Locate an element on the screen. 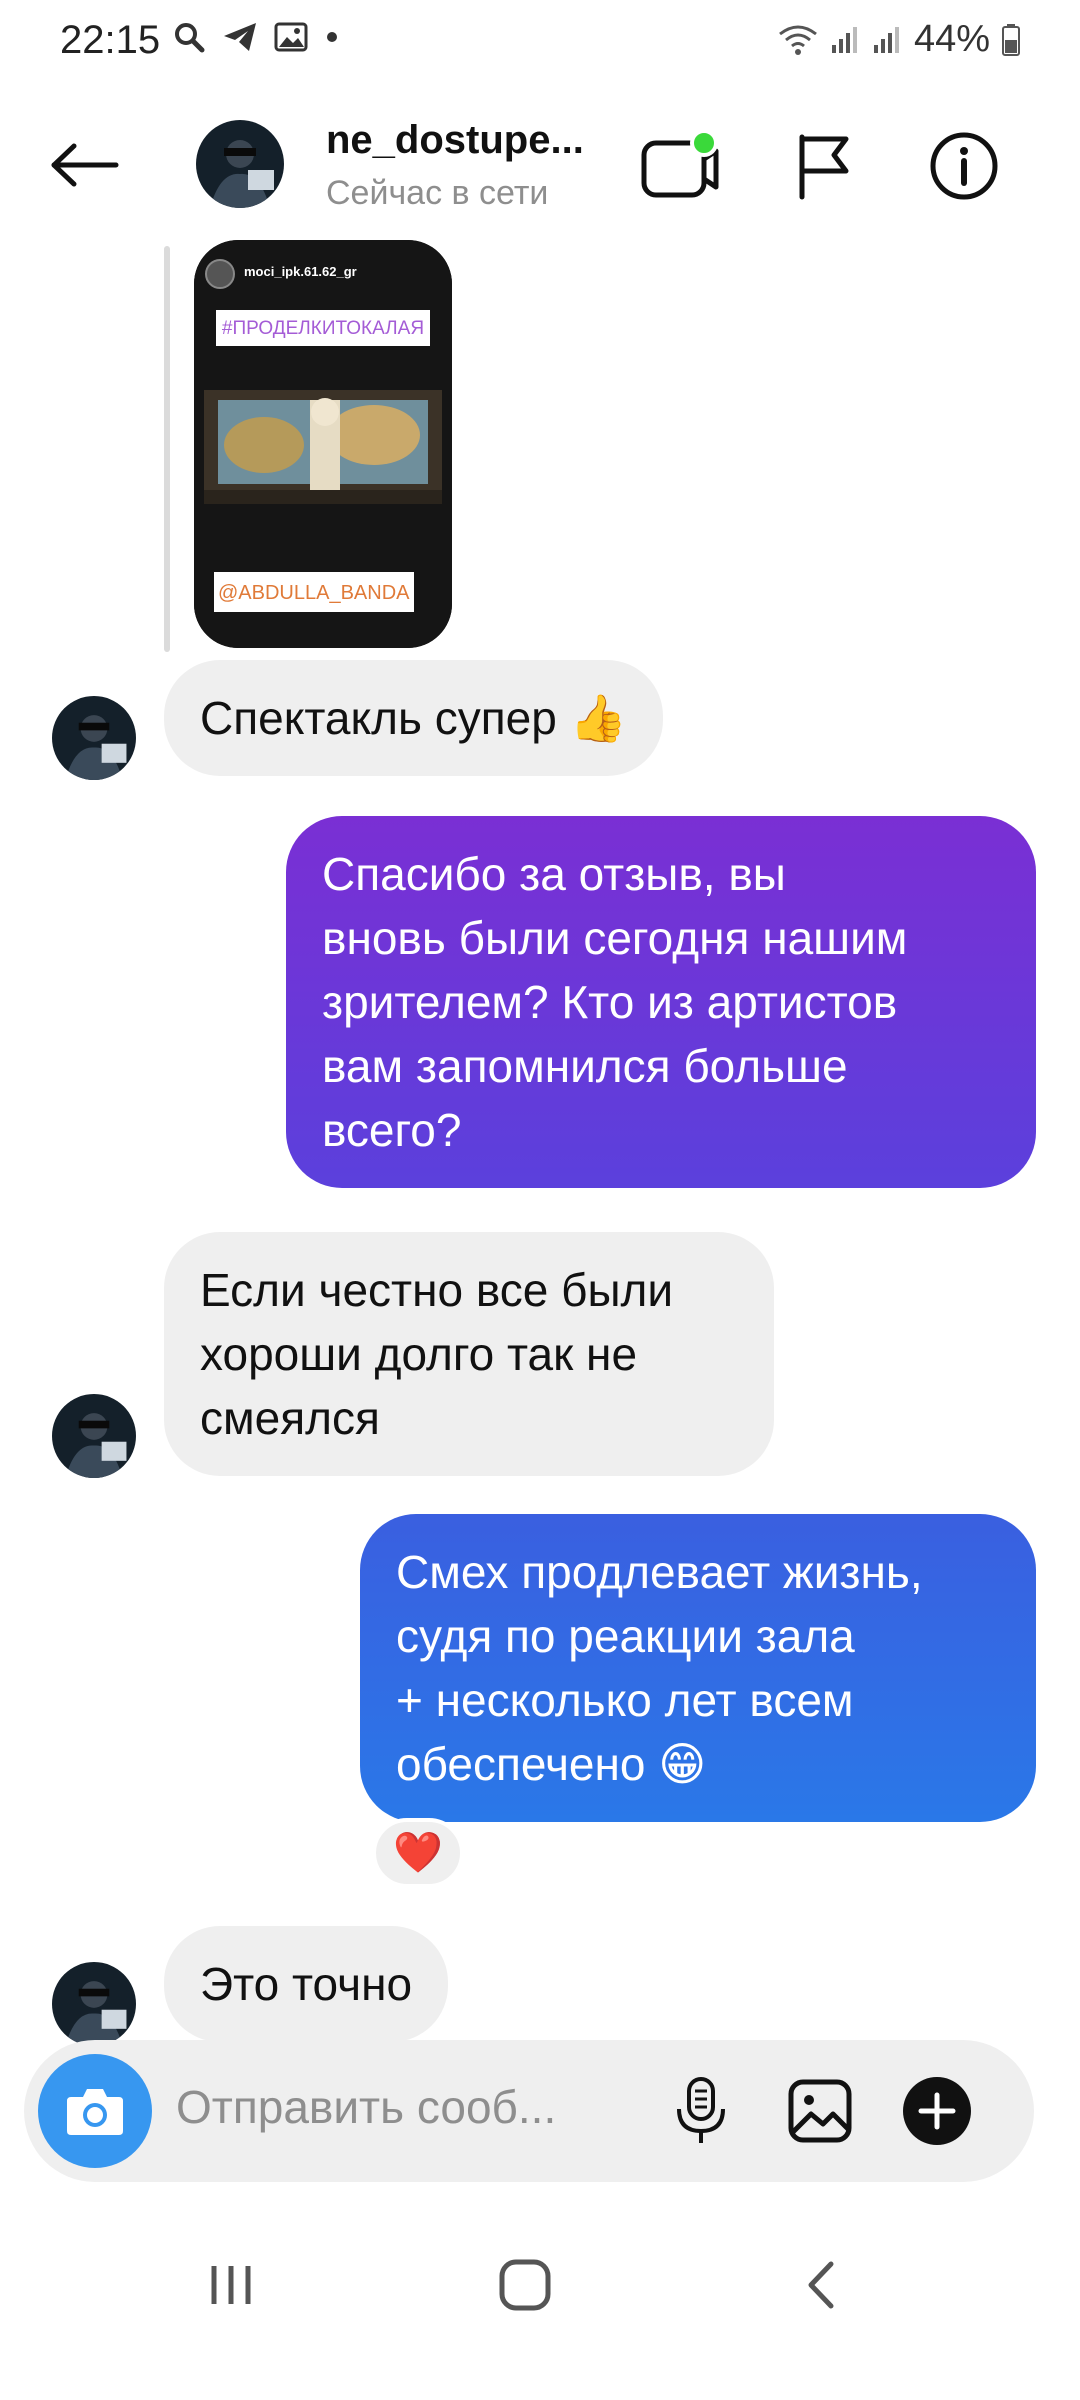 The image size is (1080, 2400). notification-icons is located at coordinates (256, 37).